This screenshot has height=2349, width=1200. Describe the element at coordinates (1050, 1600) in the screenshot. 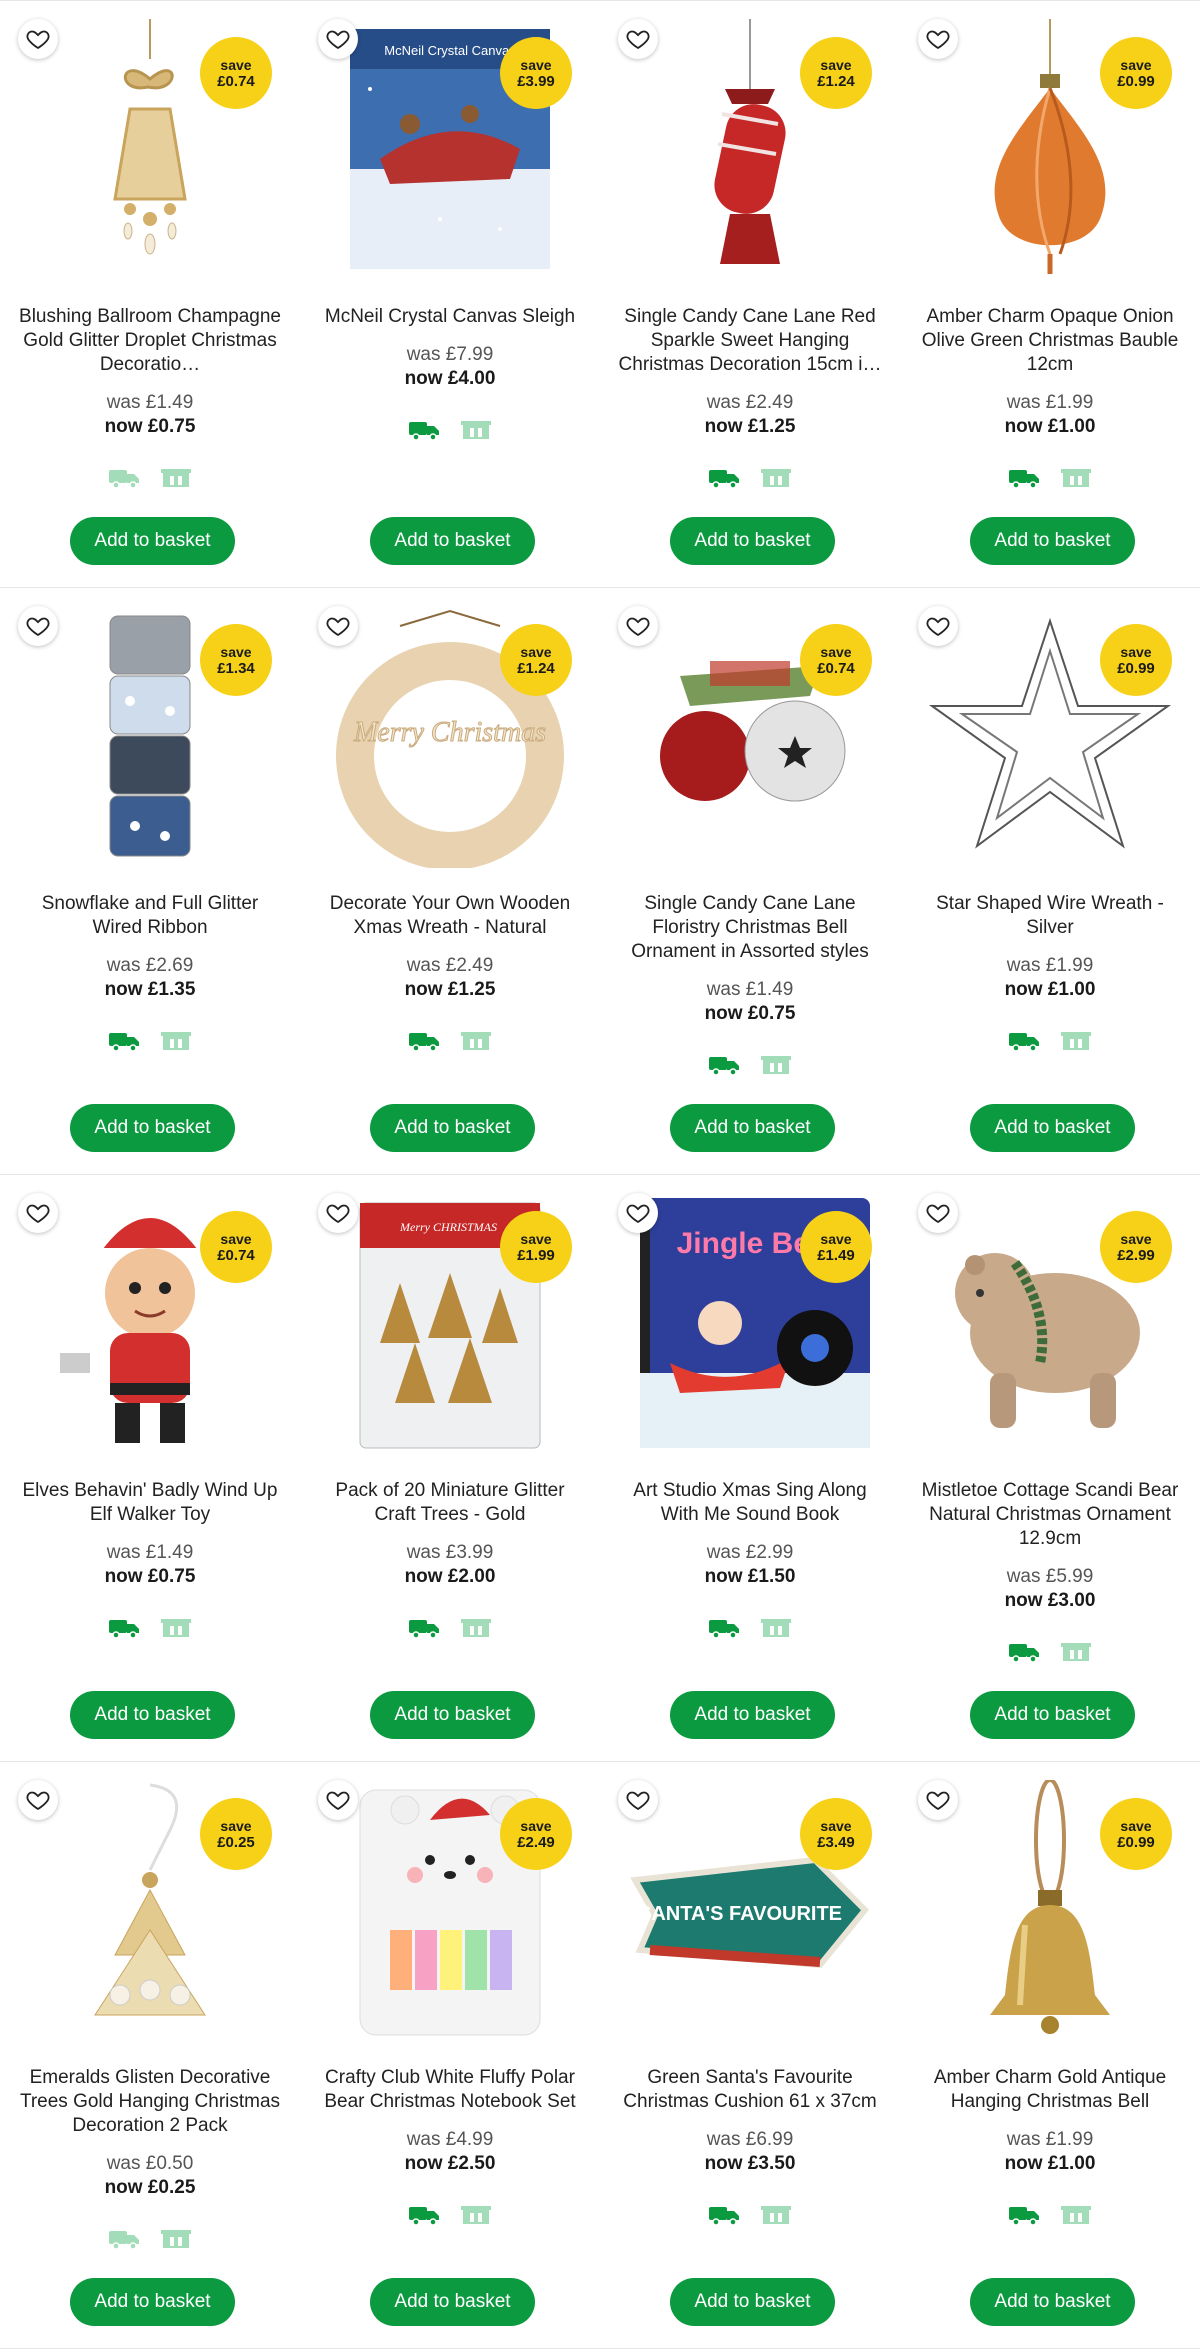

I see `now-price: now £3.00` at that location.